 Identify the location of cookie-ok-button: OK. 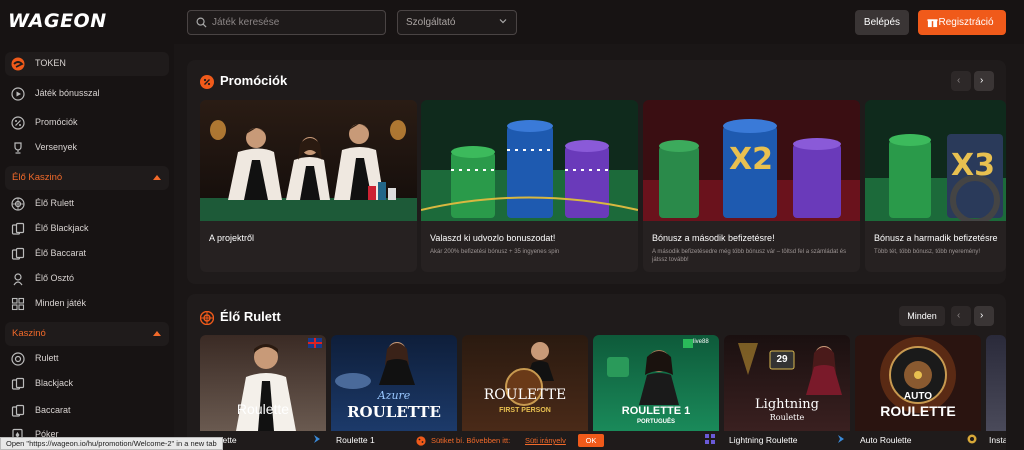
(591, 440).